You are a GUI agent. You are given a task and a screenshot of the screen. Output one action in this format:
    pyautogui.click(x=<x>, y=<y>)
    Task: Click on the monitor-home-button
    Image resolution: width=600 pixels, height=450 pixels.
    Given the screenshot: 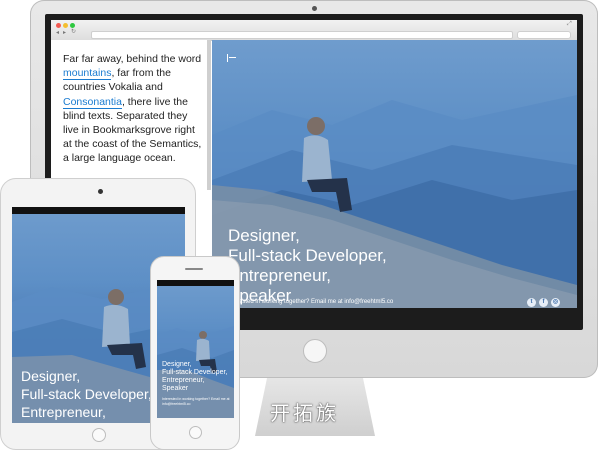 What is the action you would take?
    pyautogui.click(x=315, y=351)
    